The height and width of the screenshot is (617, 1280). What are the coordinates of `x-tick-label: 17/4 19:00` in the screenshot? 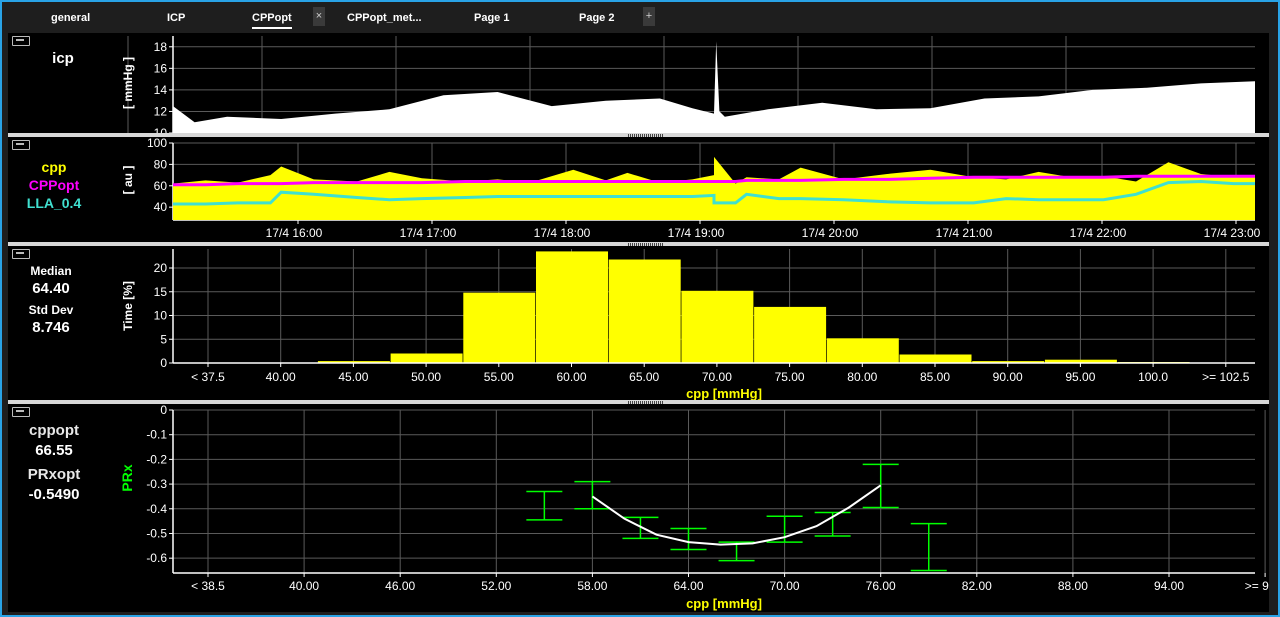 It's located at (696, 233).